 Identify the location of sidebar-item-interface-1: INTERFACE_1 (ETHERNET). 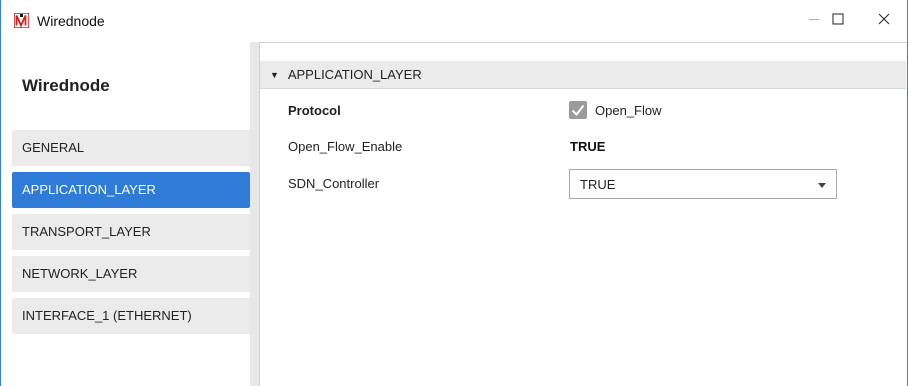
(131, 316).